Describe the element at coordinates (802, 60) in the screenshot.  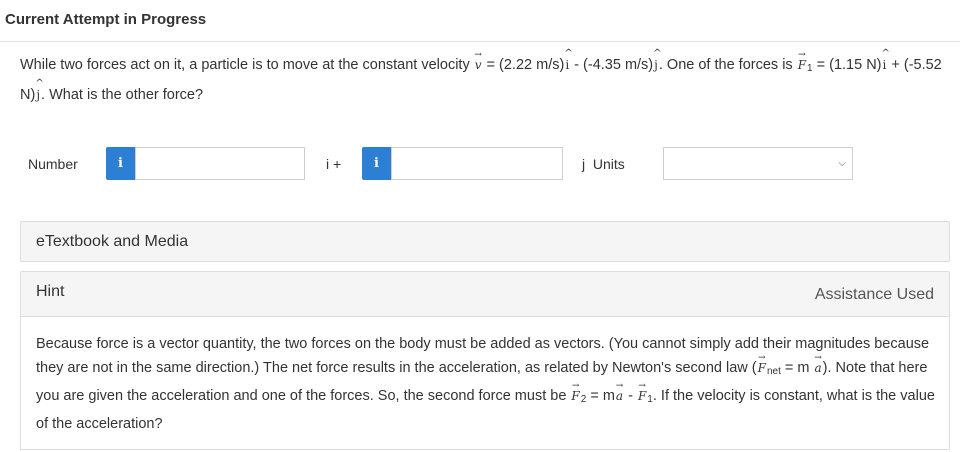
I see `force1-vector-symbol: F` at that location.